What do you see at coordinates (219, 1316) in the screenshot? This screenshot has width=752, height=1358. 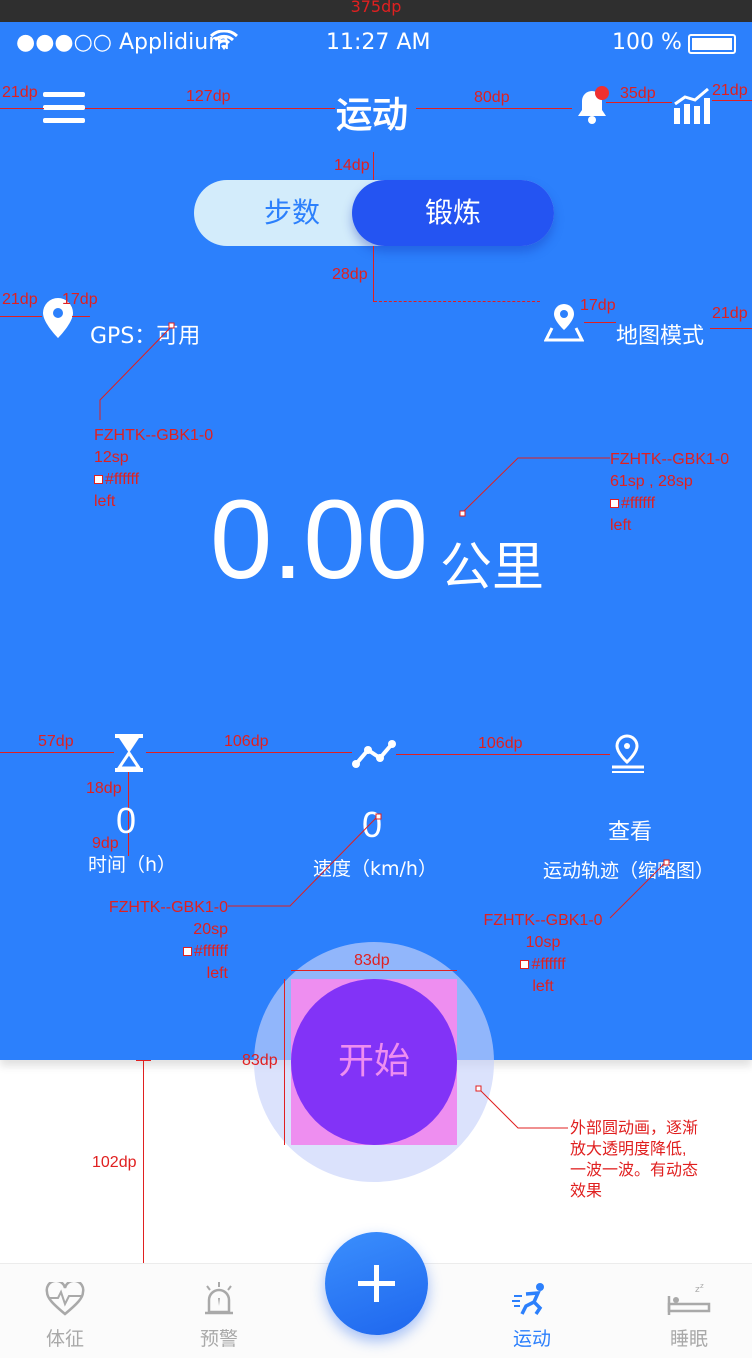 I see `tab-alert: 预警` at bounding box center [219, 1316].